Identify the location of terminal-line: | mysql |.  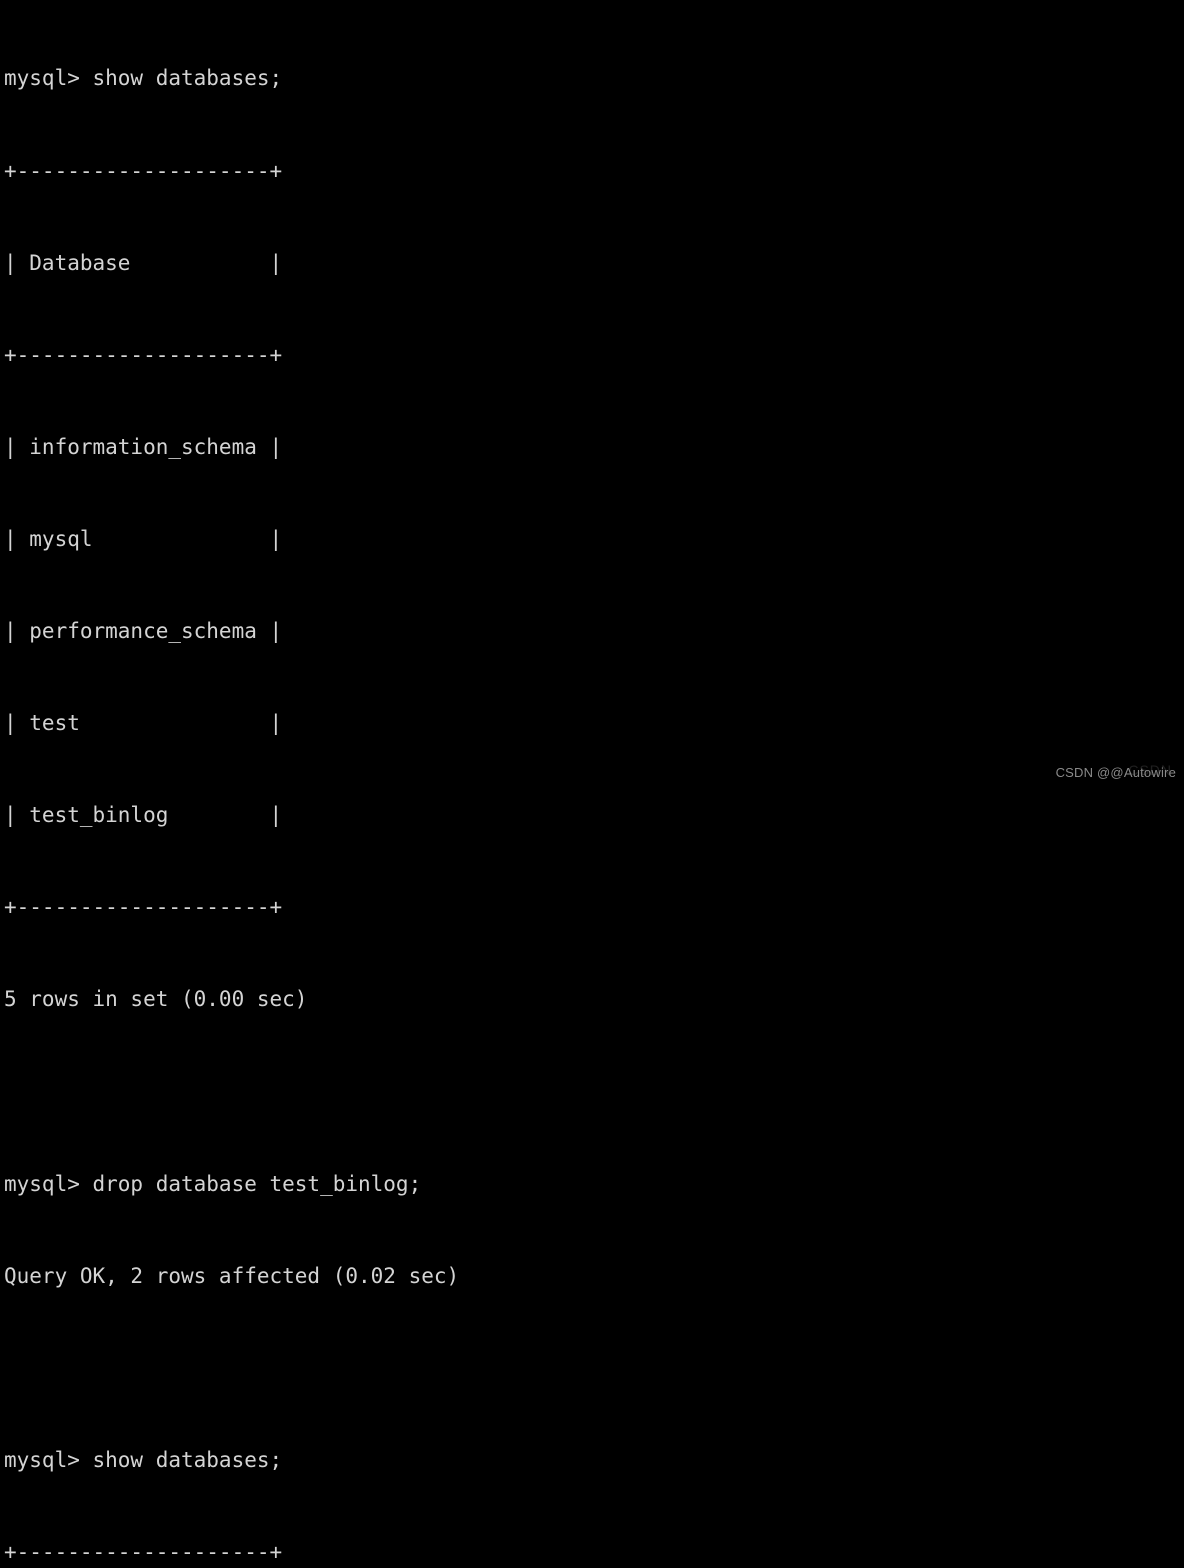
(143, 538).